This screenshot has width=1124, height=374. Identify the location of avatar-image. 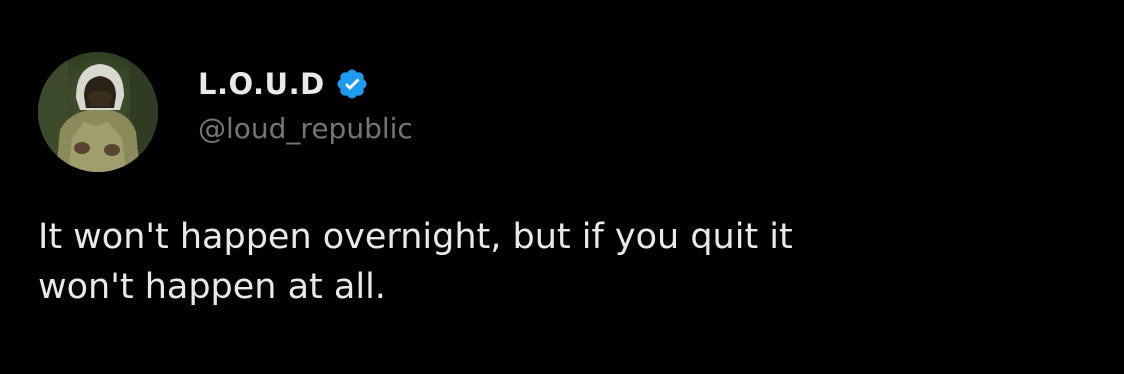
(98, 112).